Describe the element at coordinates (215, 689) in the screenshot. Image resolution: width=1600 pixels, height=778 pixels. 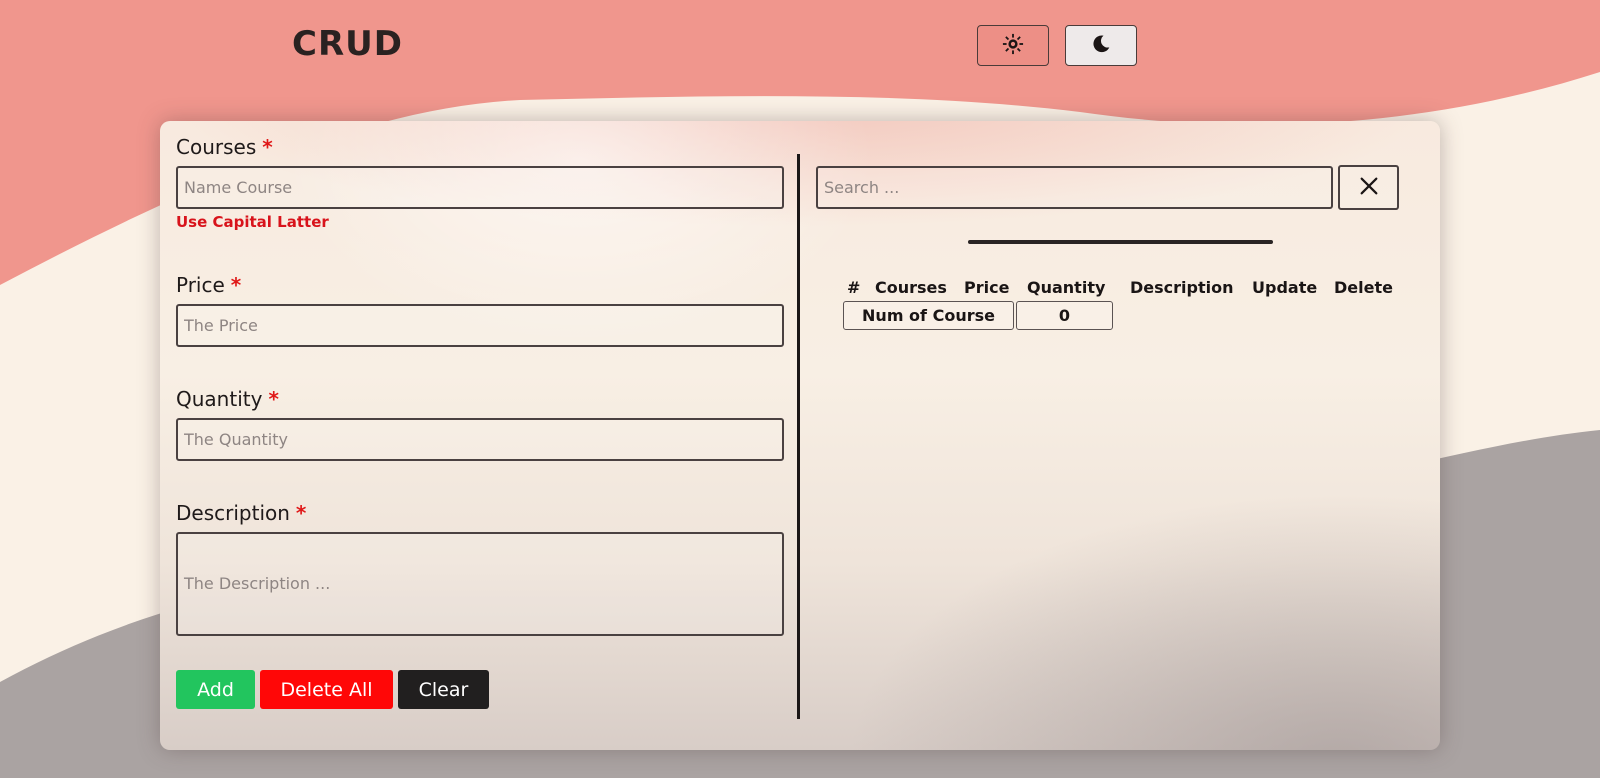
I see `add-button: Add` at that location.